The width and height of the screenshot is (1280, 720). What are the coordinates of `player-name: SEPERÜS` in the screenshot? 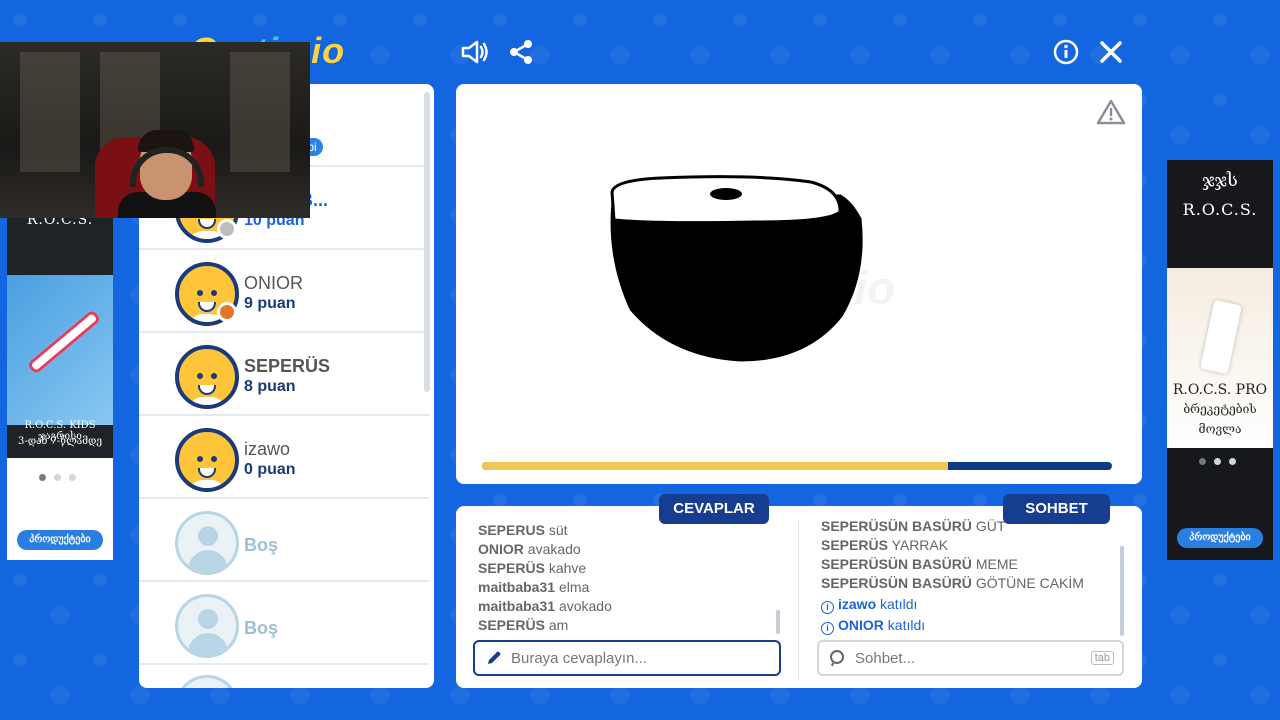 It's located at (287, 366).